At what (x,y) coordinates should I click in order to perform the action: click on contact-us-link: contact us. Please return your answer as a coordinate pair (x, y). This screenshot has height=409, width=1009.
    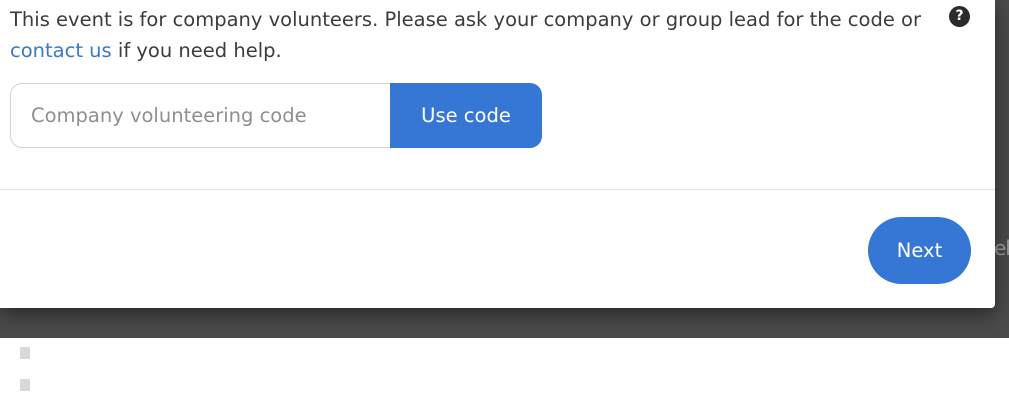
    Looking at the image, I should click on (61, 50).